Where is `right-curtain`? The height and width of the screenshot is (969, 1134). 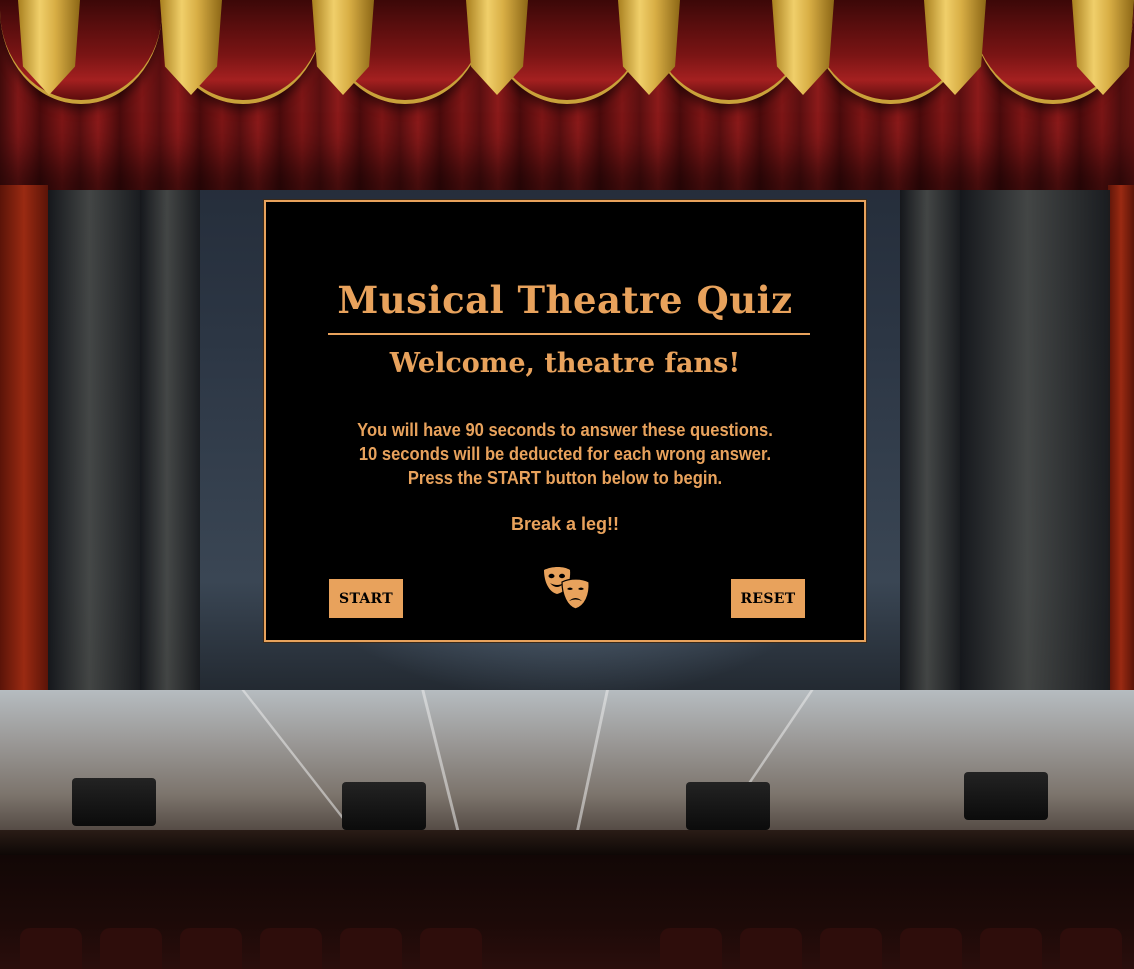
right-curtain is located at coordinates (1121, 472).